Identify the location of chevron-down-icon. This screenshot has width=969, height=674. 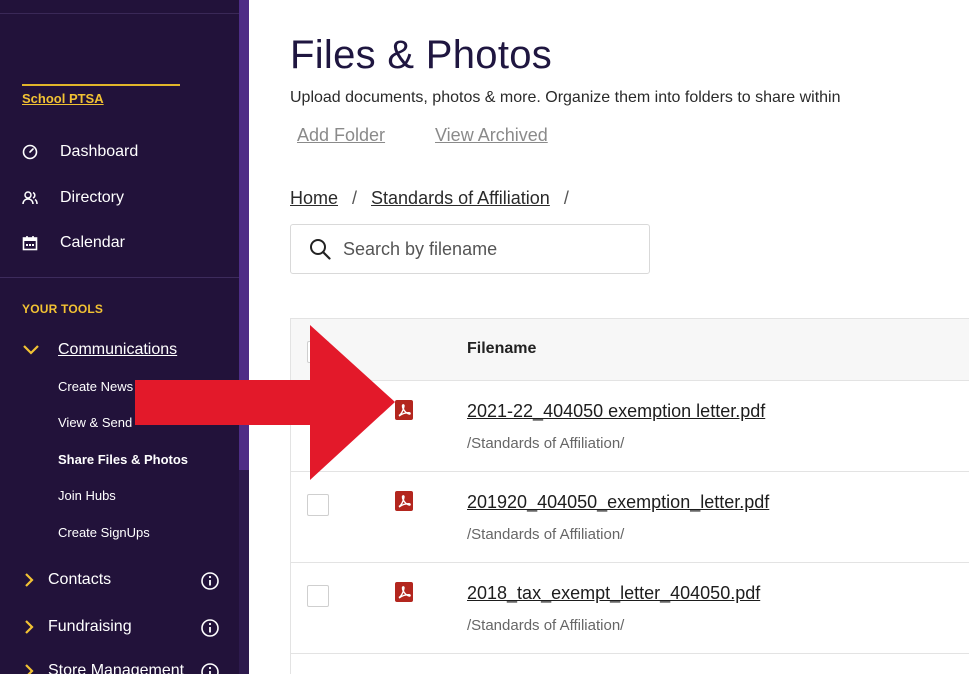
(31, 350).